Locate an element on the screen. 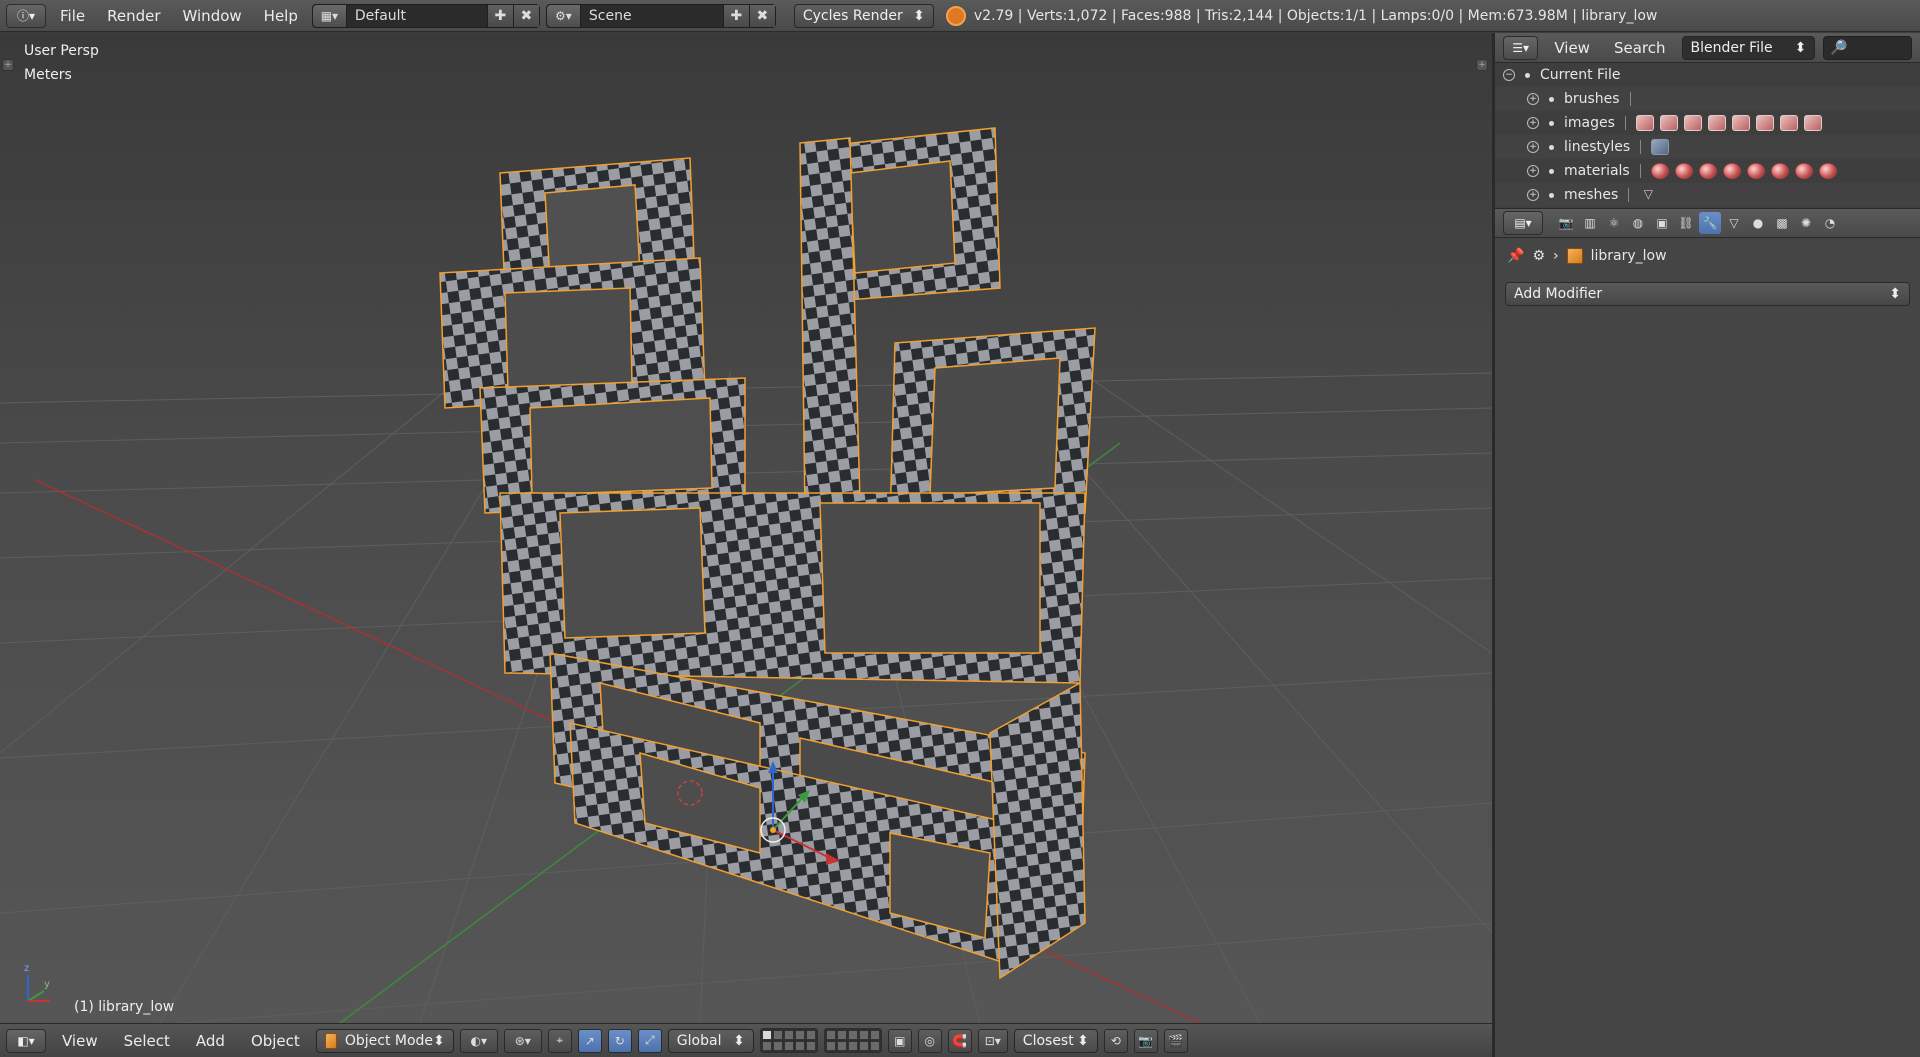 Image resolution: width=1920 pixels, height=1057 pixels. snap-toggle-button: 🧲 is located at coordinates (959, 1040).